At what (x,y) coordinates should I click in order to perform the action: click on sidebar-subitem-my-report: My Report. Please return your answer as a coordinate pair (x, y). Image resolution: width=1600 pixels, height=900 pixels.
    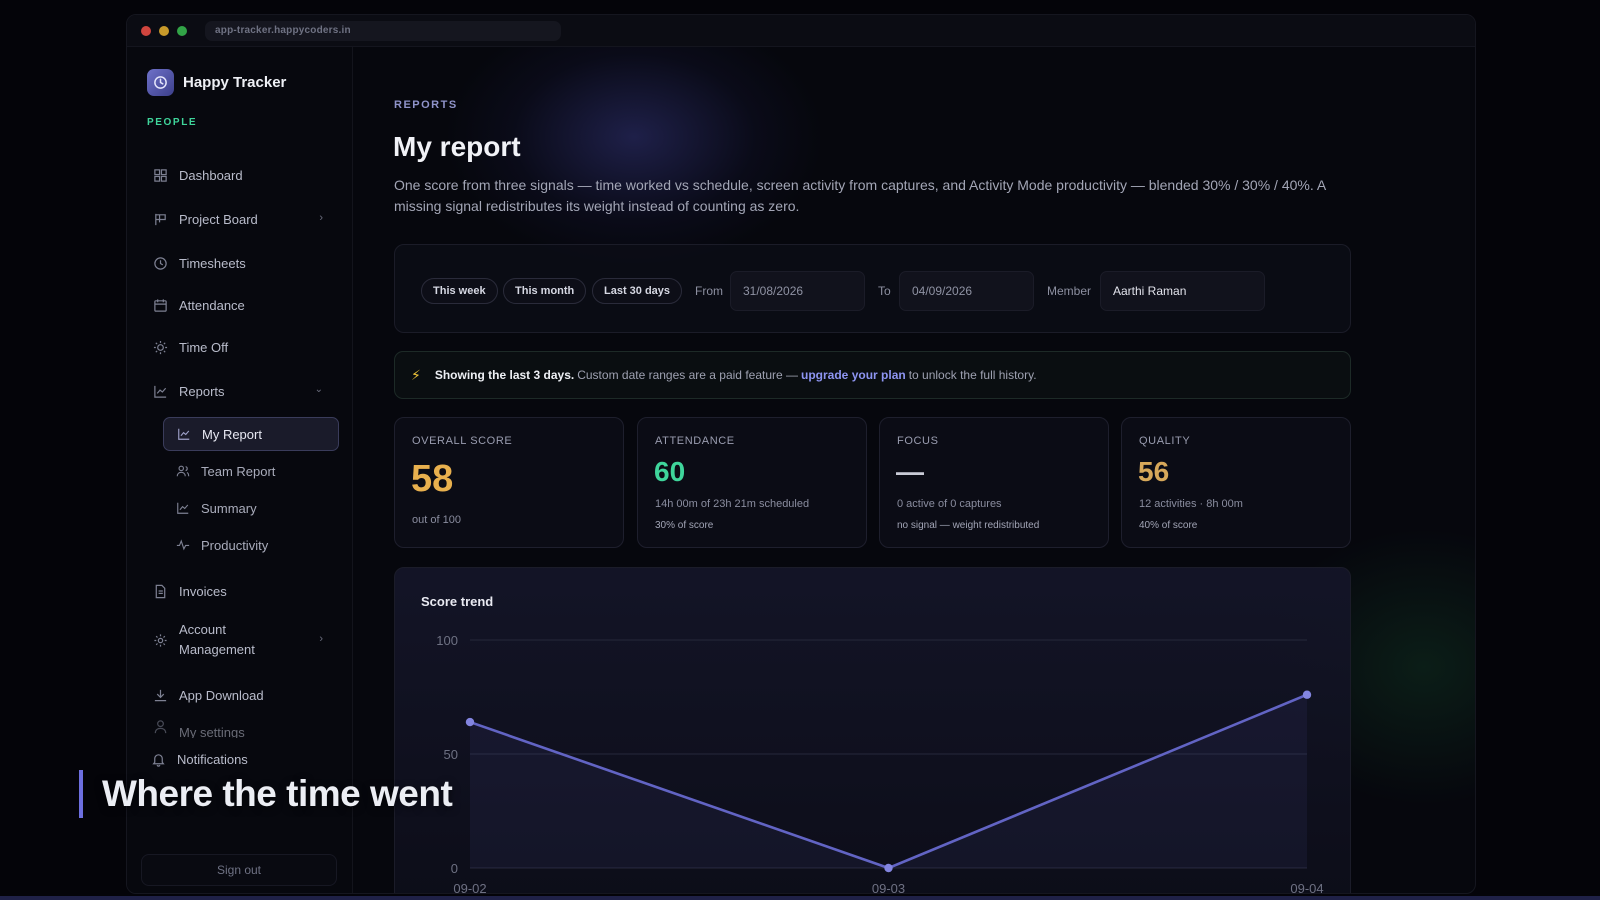
    Looking at the image, I should click on (251, 434).